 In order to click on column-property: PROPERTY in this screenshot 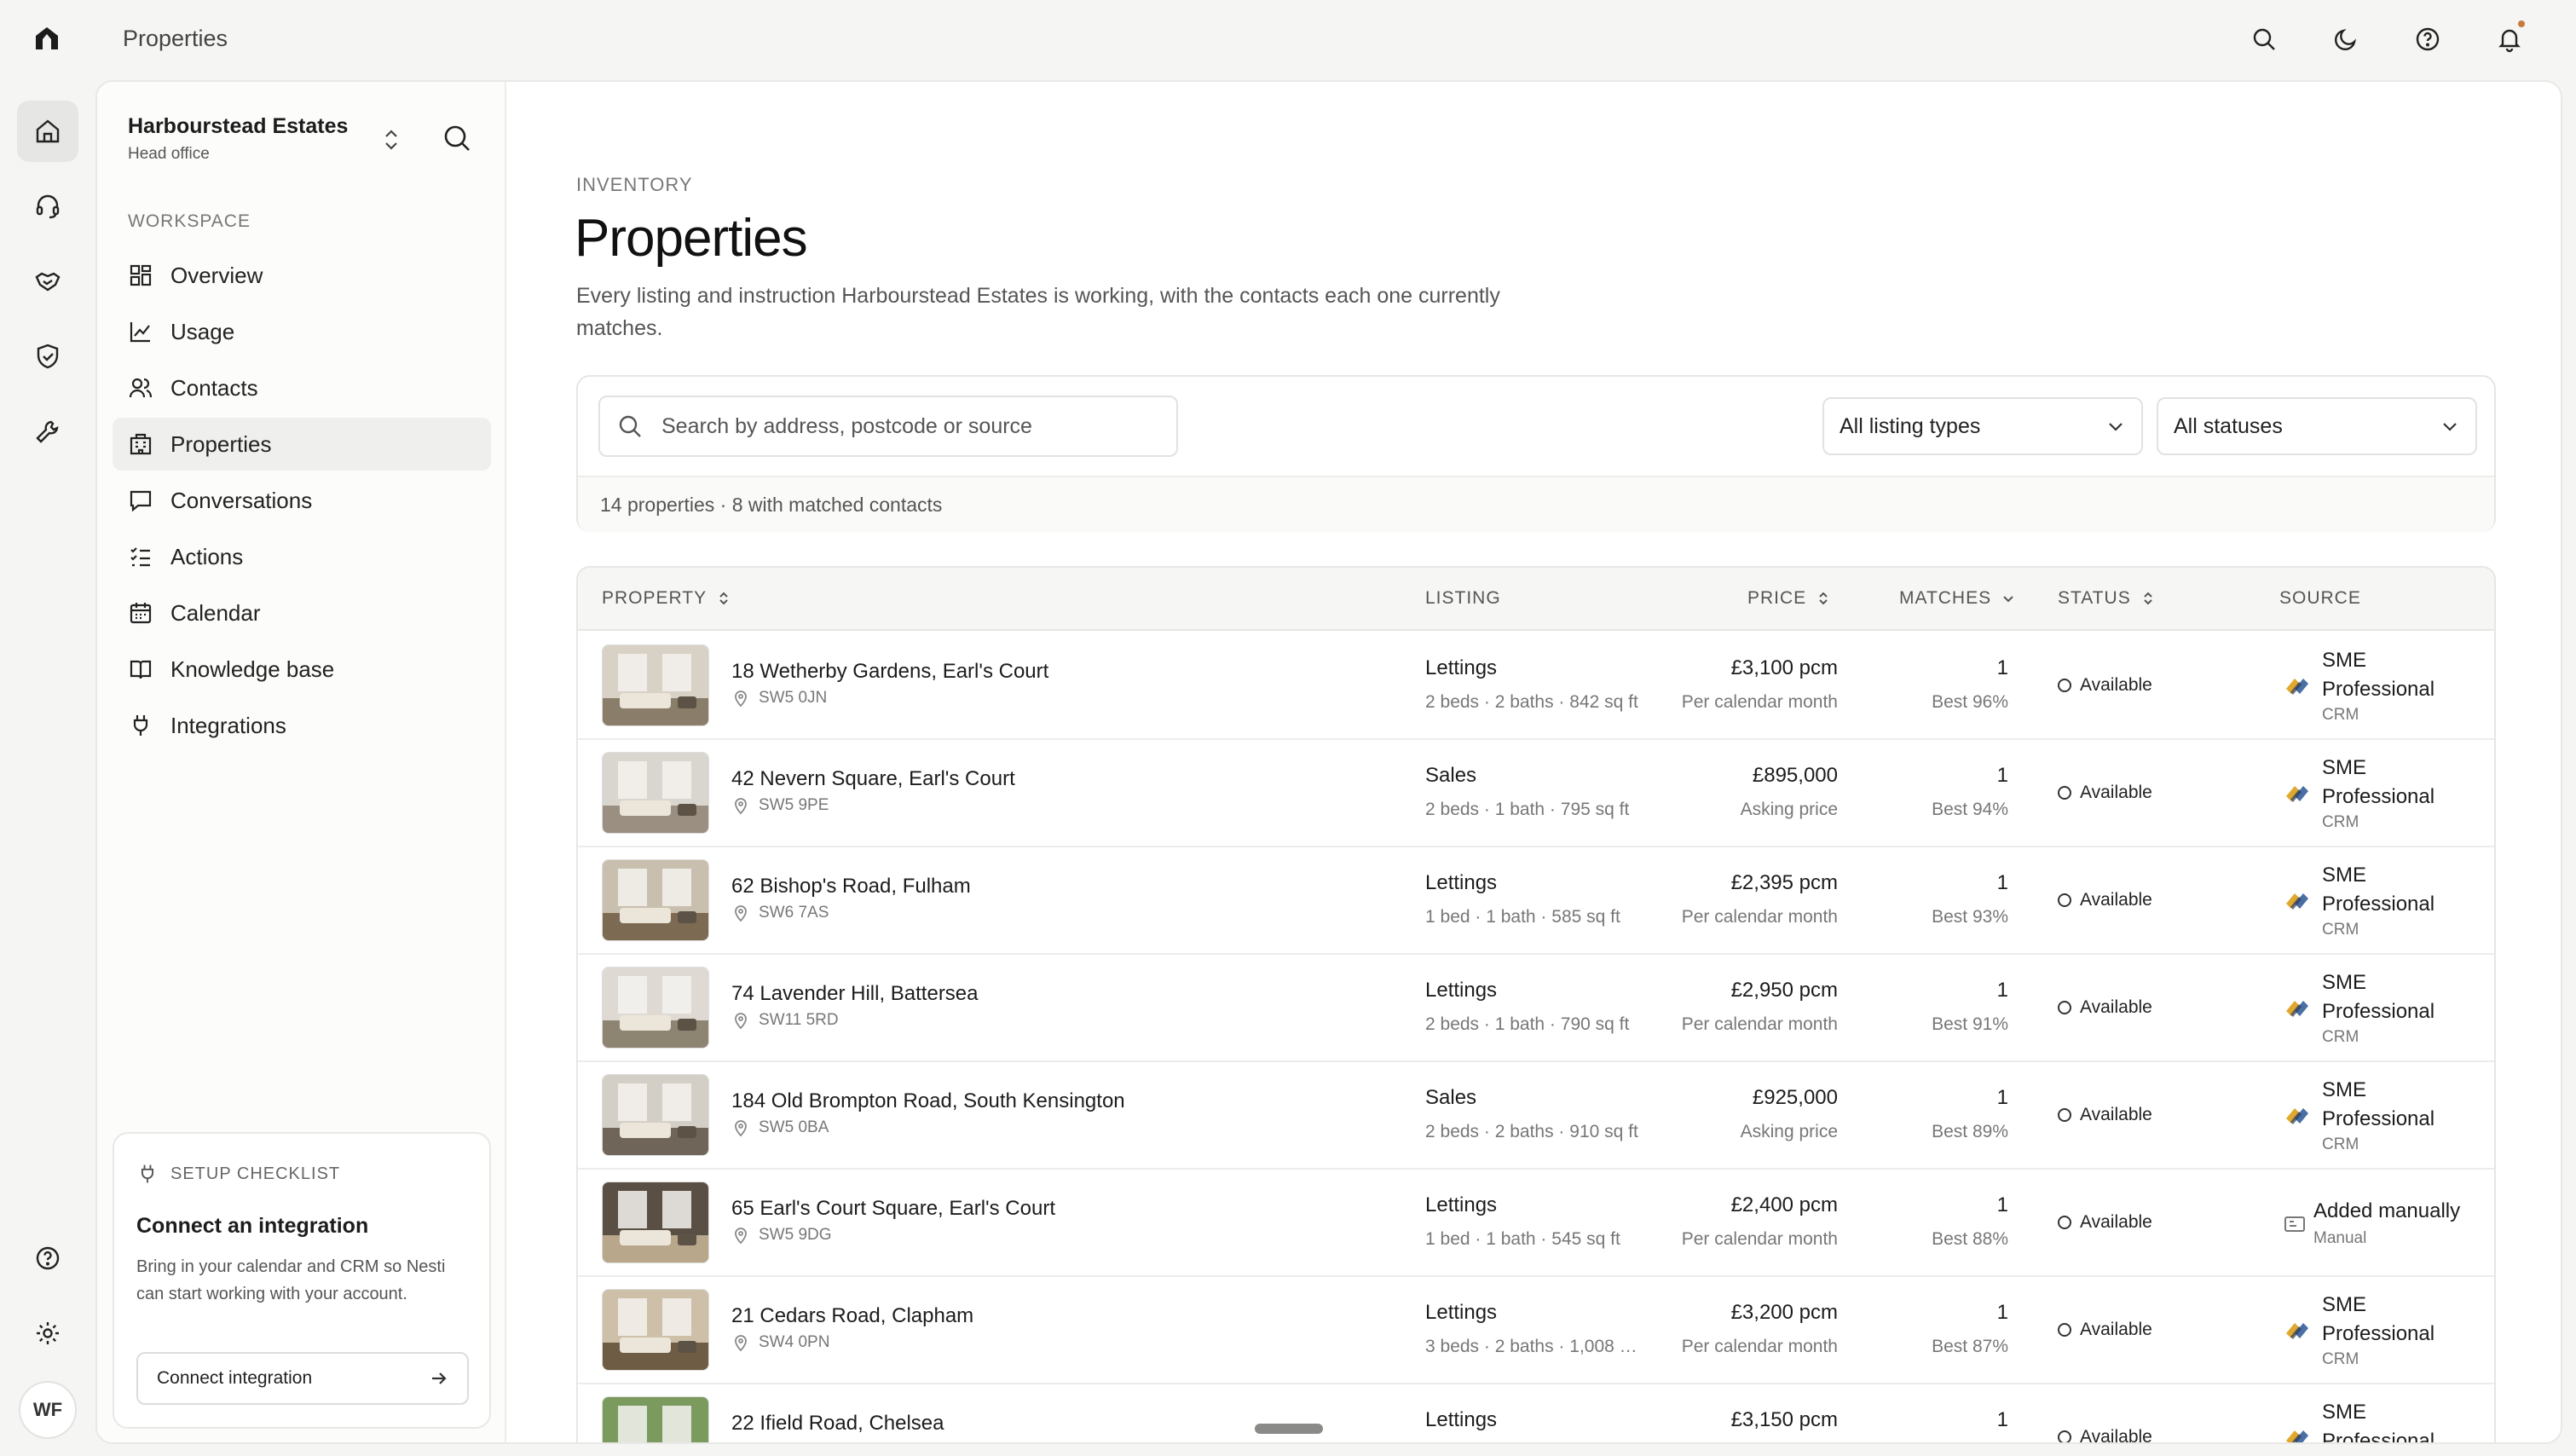, I will do `click(667, 598)`.